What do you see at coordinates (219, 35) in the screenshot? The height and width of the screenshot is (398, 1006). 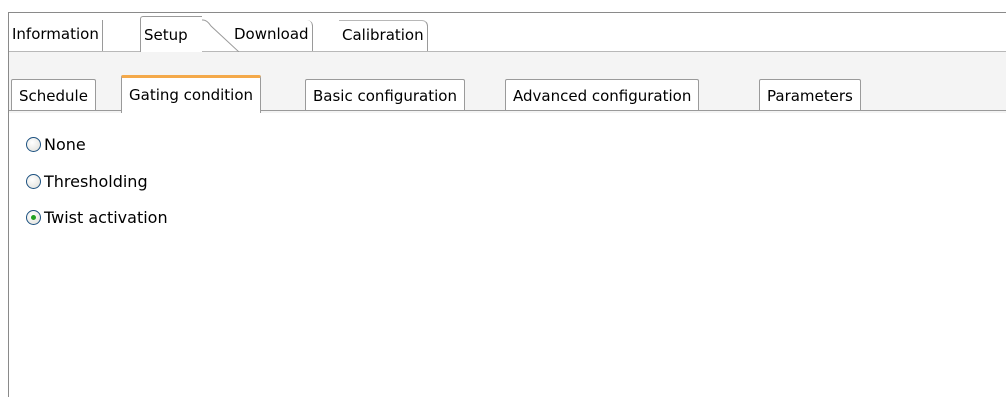 I see `tab-slant-decoration` at bounding box center [219, 35].